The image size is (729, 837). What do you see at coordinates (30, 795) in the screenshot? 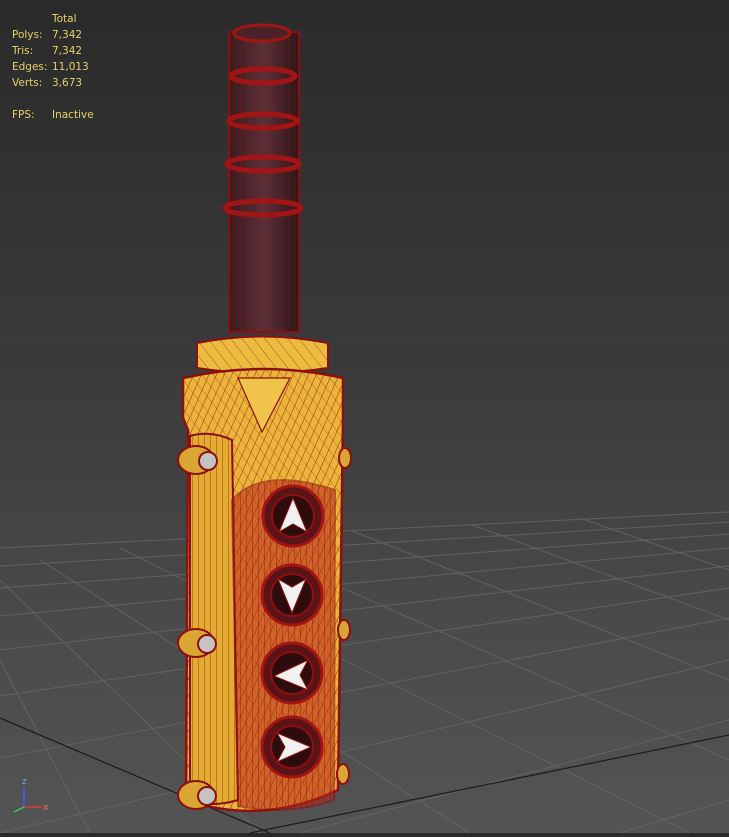
I see `axis-gizmo: z x` at bounding box center [30, 795].